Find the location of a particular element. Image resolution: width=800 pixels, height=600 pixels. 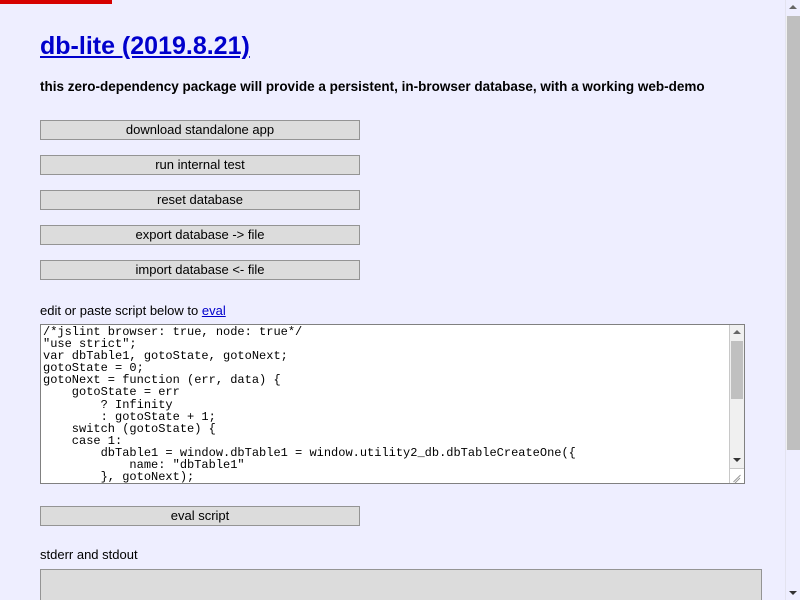

page-scrollbar is located at coordinates (792, 300).